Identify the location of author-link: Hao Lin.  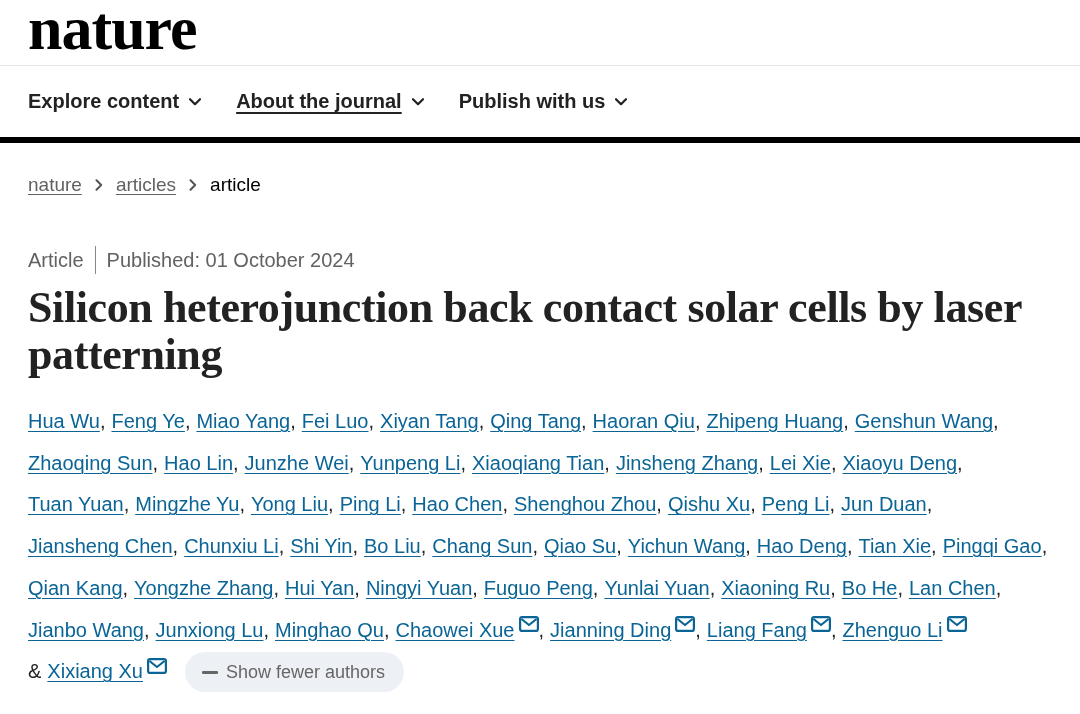
(199, 463).